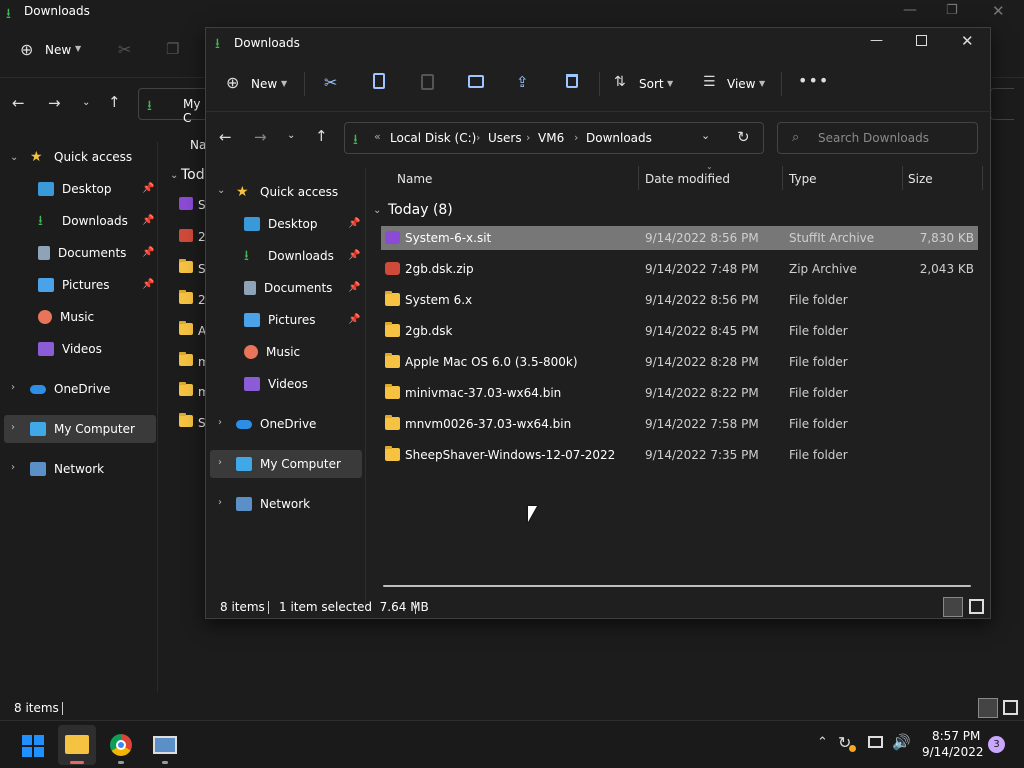  Describe the element at coordinates (86, 102) in the screenshot. I see `recent-chevron-icon: ⌄` at that location.